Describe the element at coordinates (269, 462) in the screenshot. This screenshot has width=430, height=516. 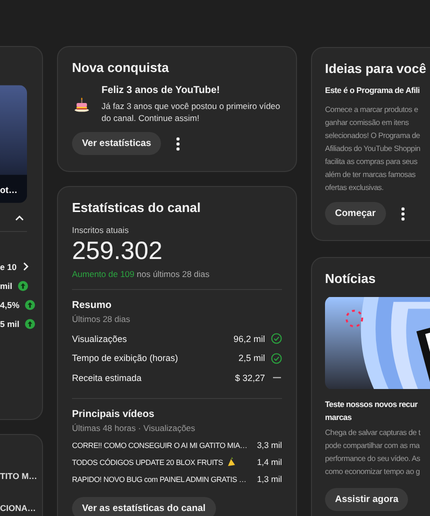
I see `view-count: 1,4 mil` at that location.